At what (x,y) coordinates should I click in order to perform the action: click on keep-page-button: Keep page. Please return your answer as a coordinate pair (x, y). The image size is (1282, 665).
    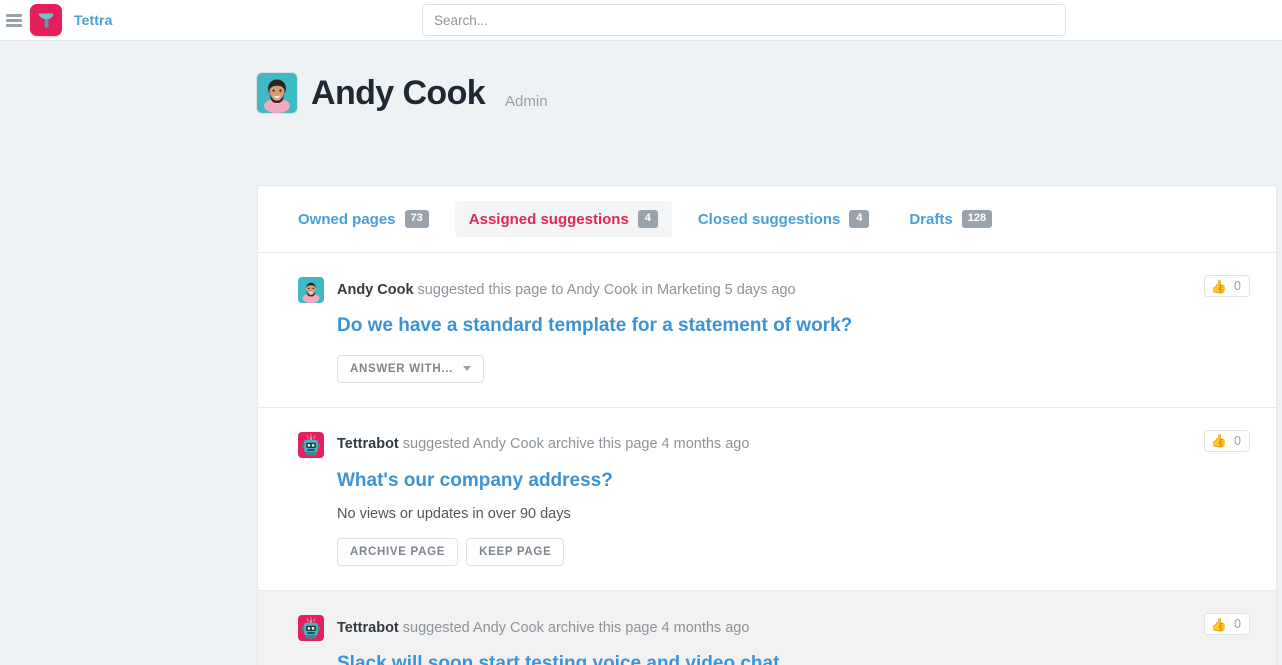
    Looking at the image, I should click on (515, 552).